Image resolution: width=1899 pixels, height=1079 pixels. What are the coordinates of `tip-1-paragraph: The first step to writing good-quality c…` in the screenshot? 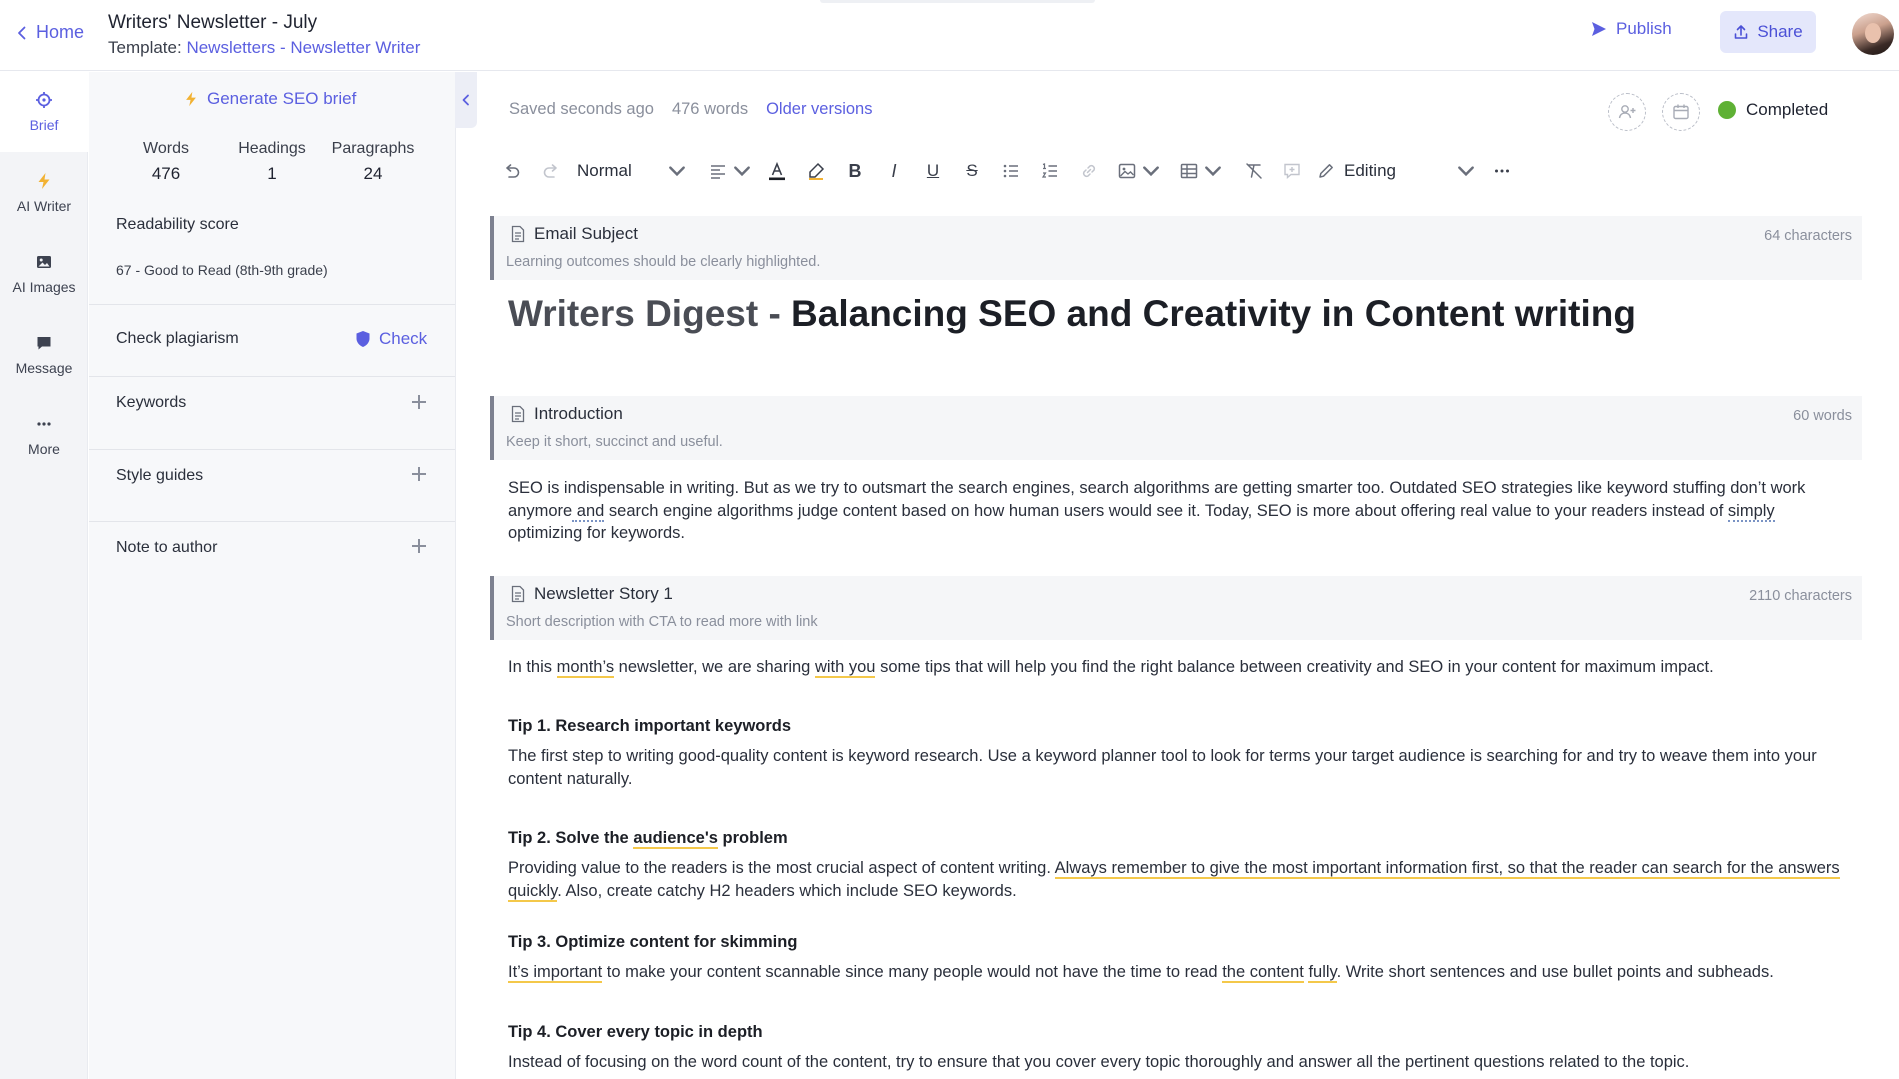 It's located at (1179, 767).